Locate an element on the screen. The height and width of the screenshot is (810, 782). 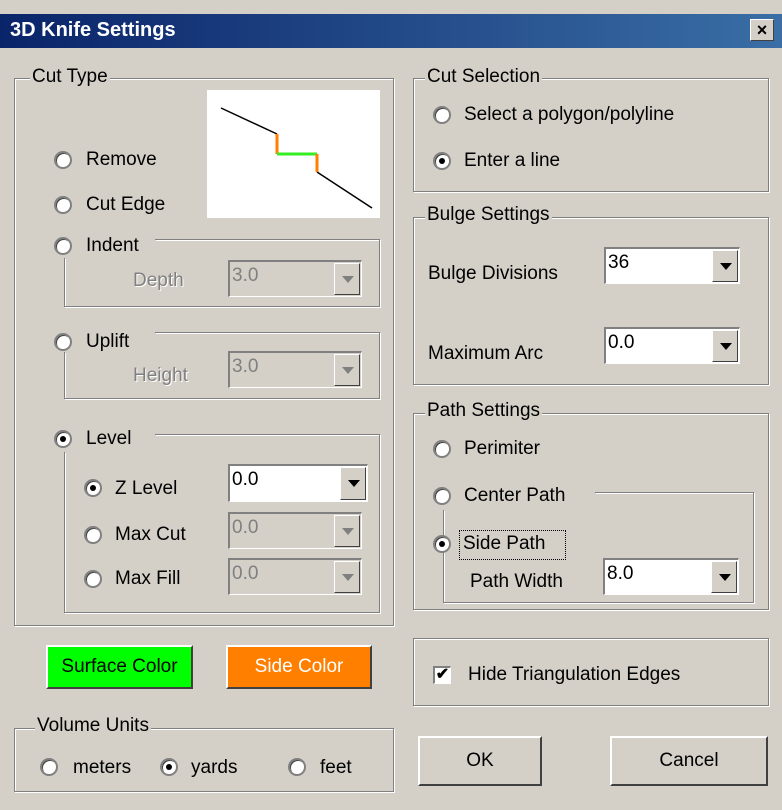
cut-selection-label: Cut Selection is located at coordinates (484, 76).